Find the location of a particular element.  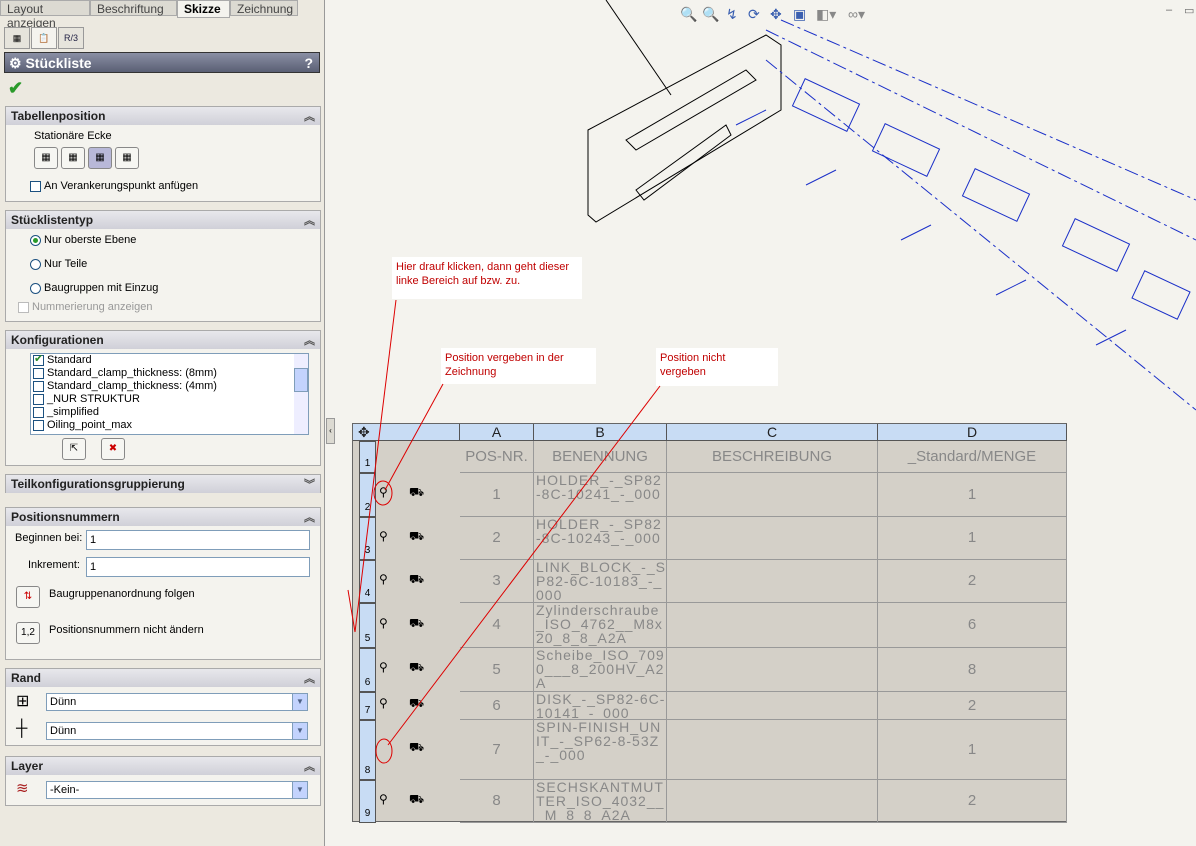

select-config-button: ⇱ is located at coordinates (74, 449).